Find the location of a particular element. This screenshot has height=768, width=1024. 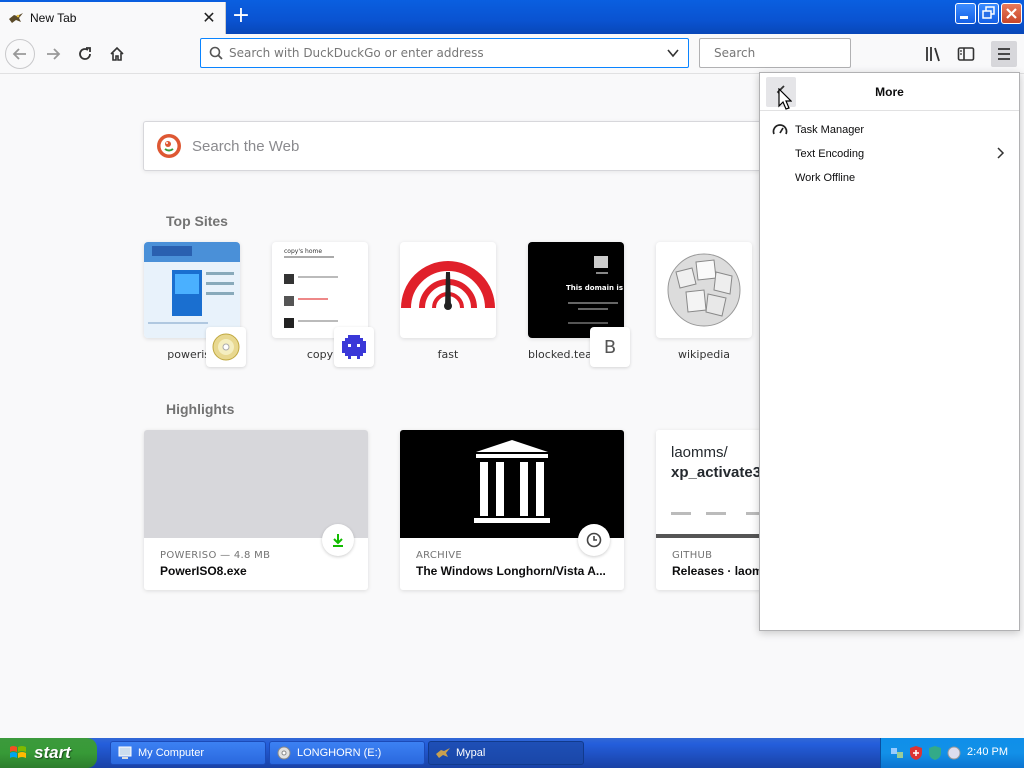

highlights-heading: Highlights is located at coordinates (200, 409).